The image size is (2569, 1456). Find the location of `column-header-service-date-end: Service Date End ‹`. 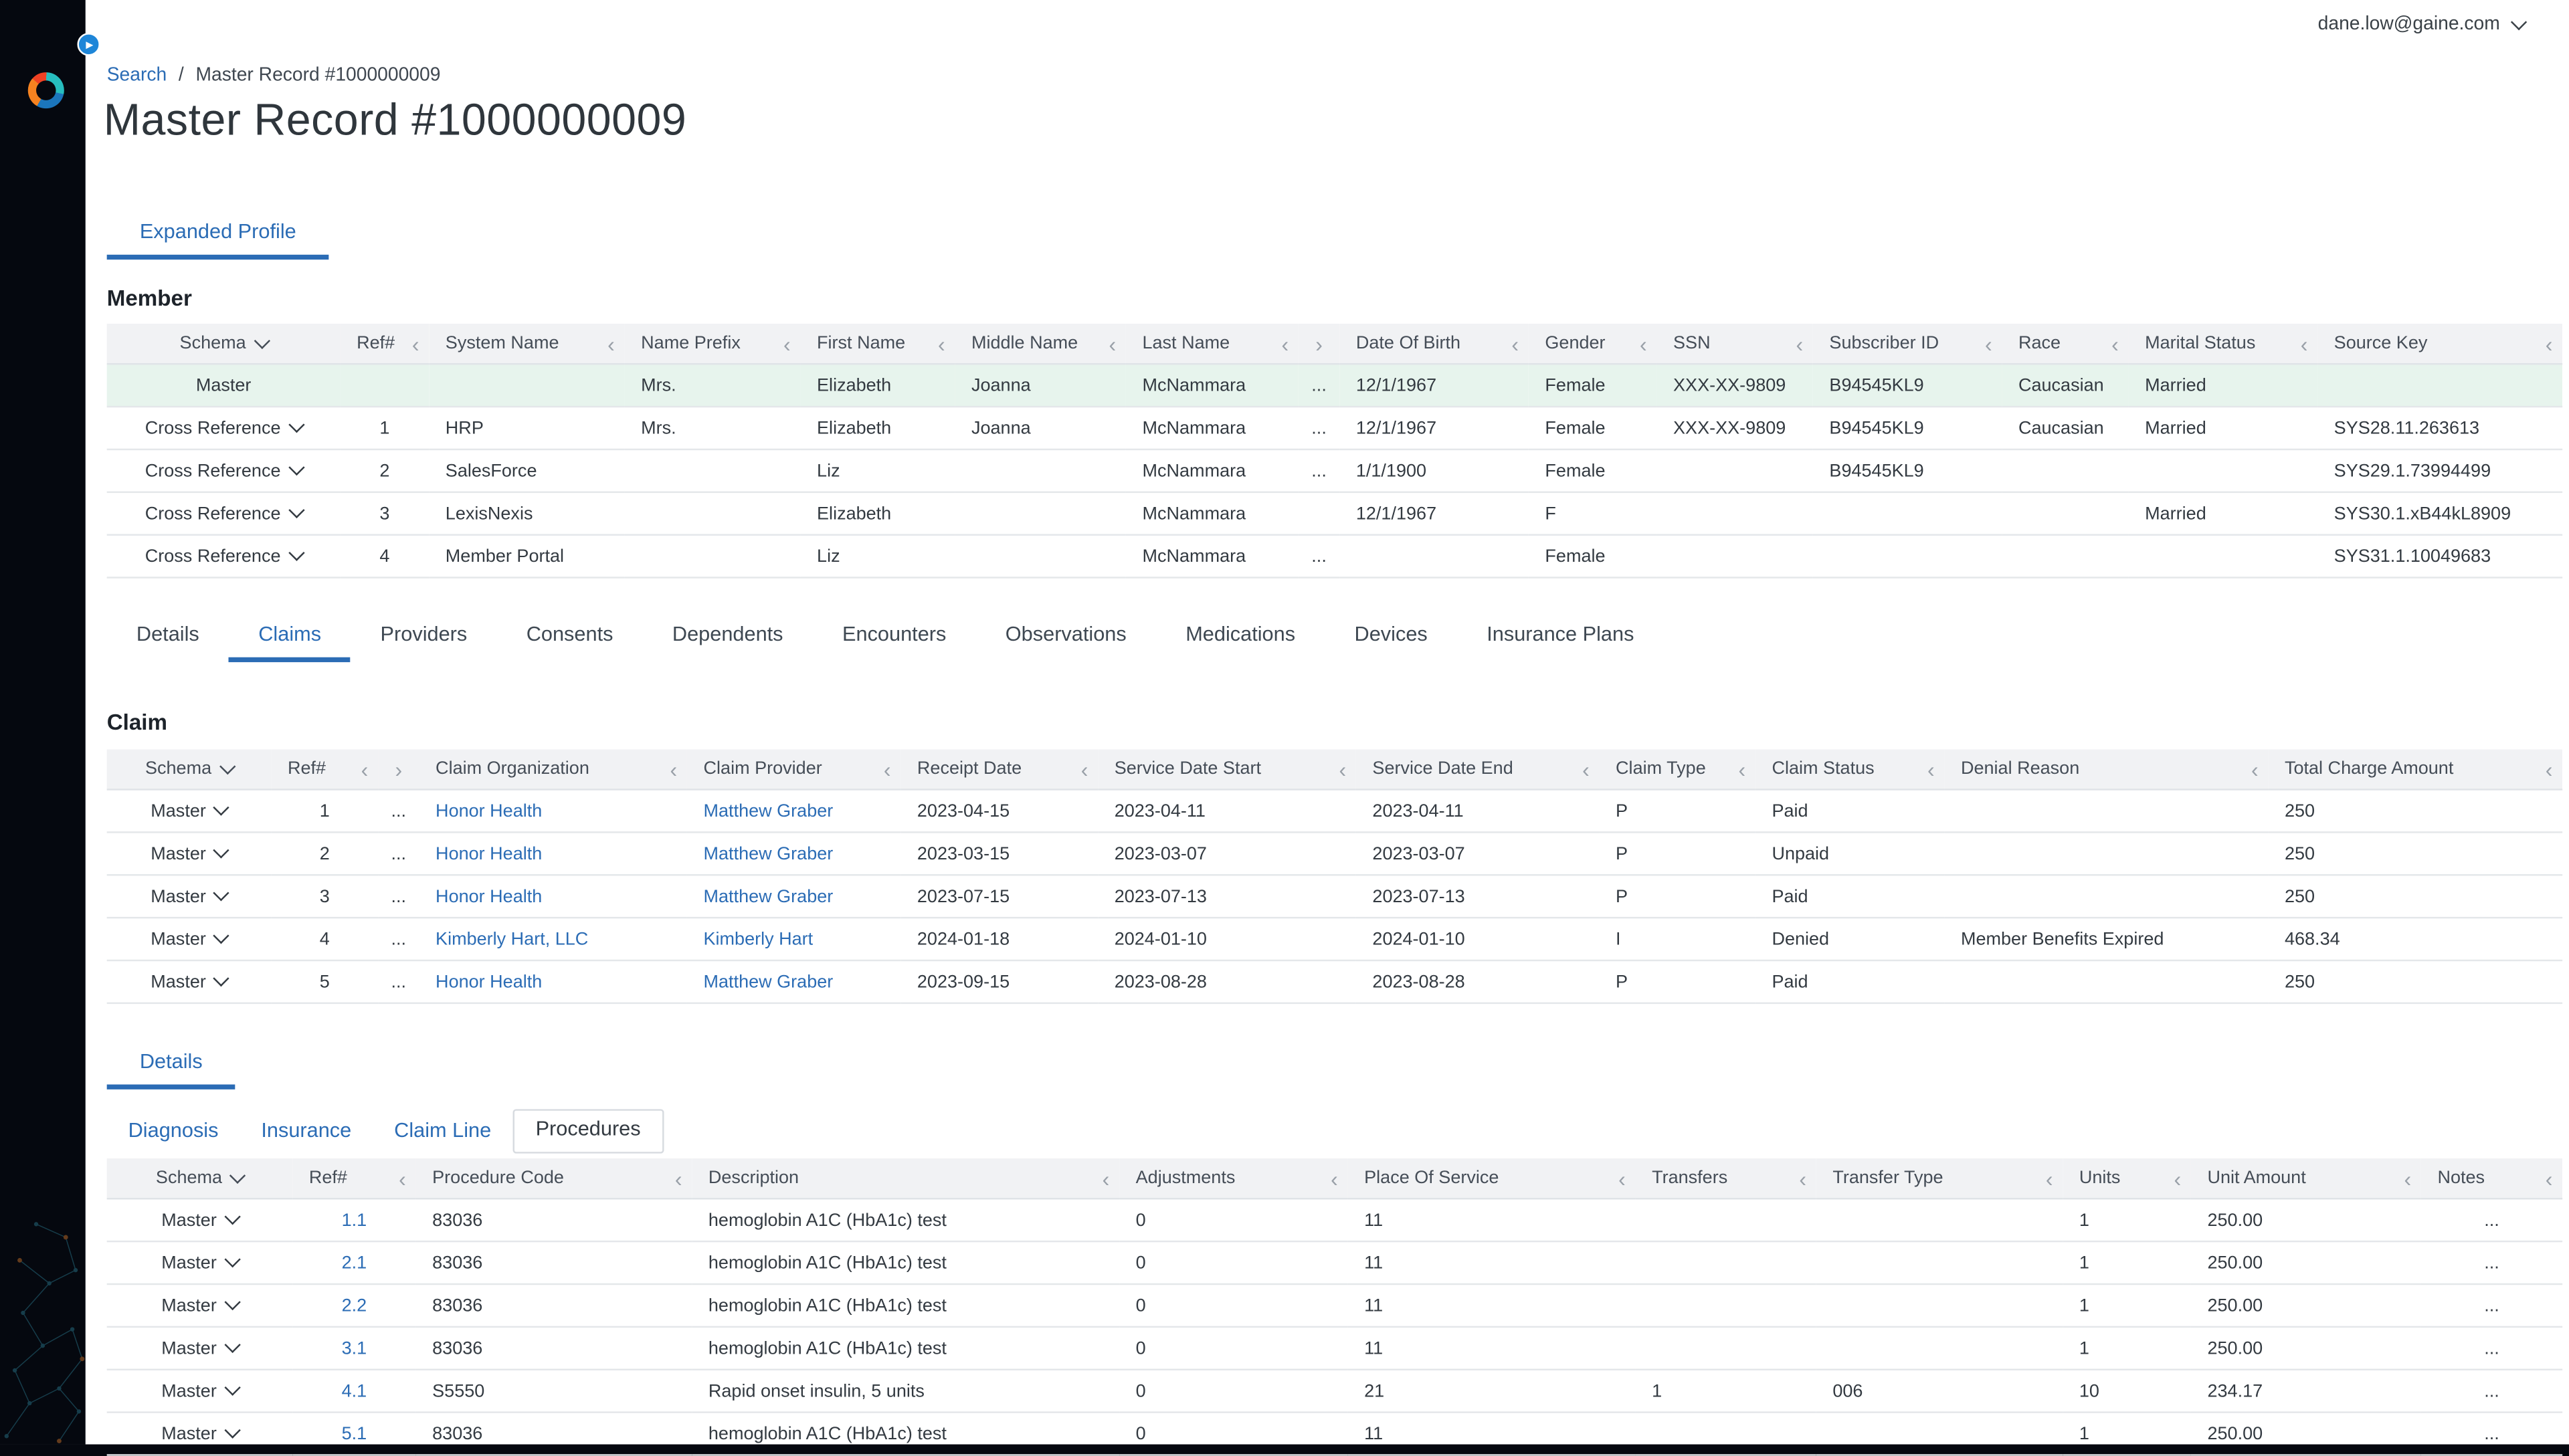

column-header-service-date-end: Service Date End ‹ is located at coordinates (1477, 769).